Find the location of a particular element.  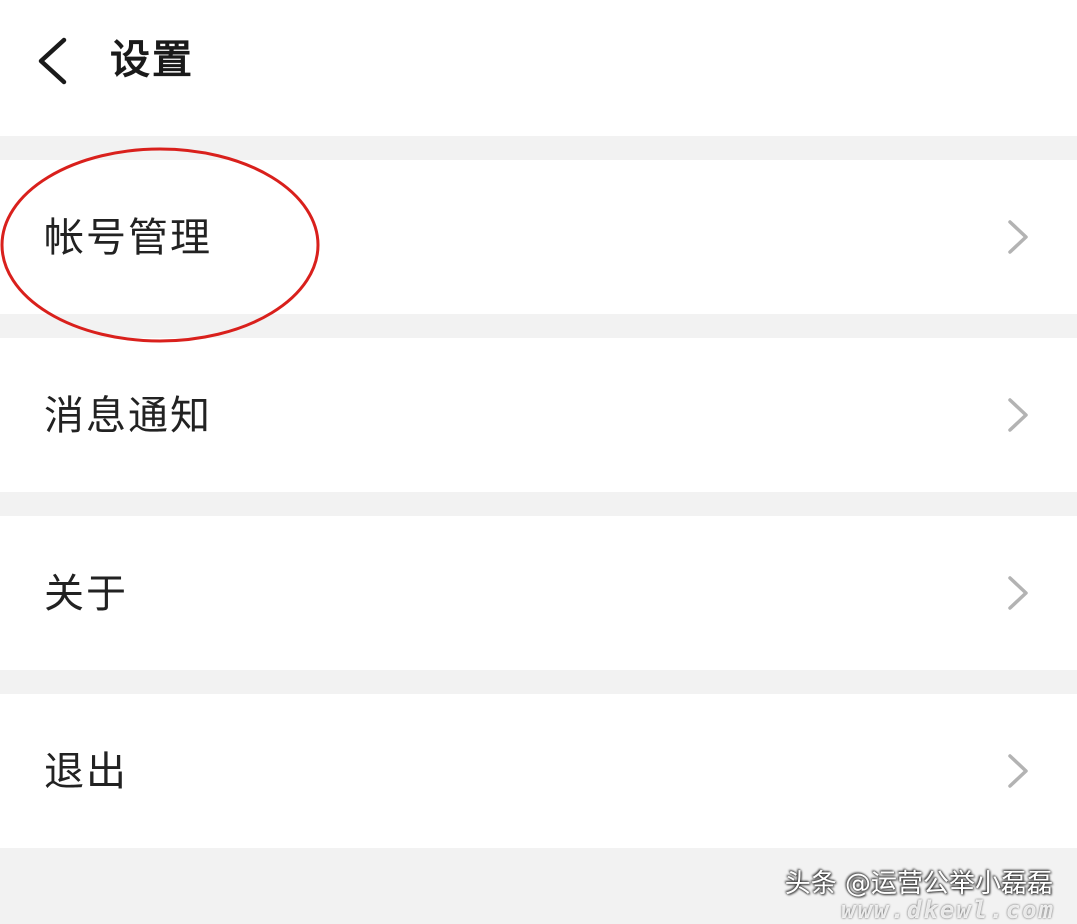

watermark-site: www.dkewl.com is located at coordinates (948, 910).